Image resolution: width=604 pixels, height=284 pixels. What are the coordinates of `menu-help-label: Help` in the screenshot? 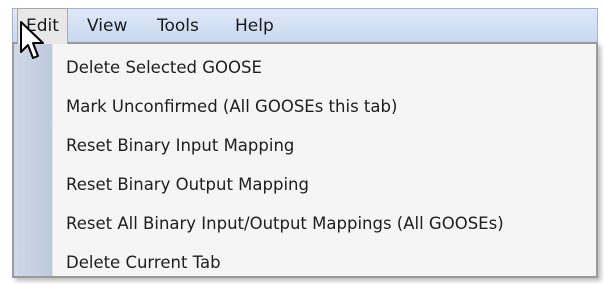 It's located at (254, 26).